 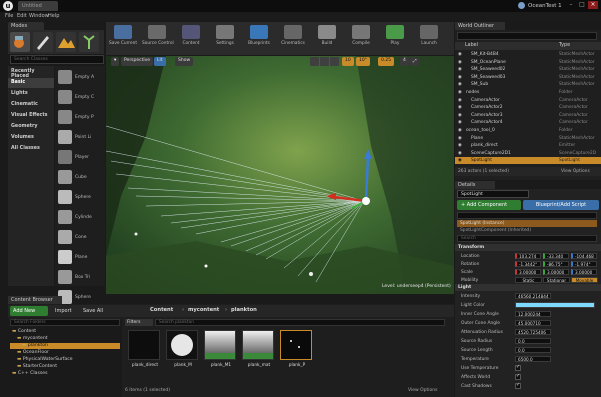 I want to click on toolbar-button: Blueprints, so click(x=259, y=39).